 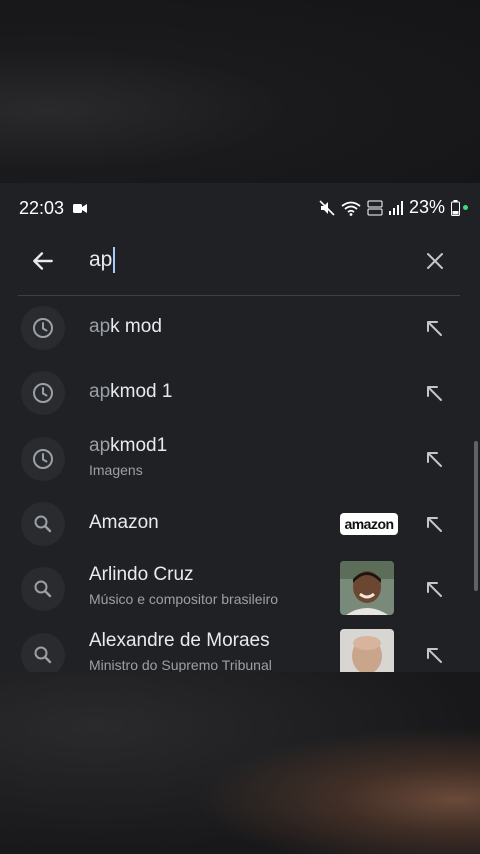 I want to click on scrollbar, so click(x=476, y=516).